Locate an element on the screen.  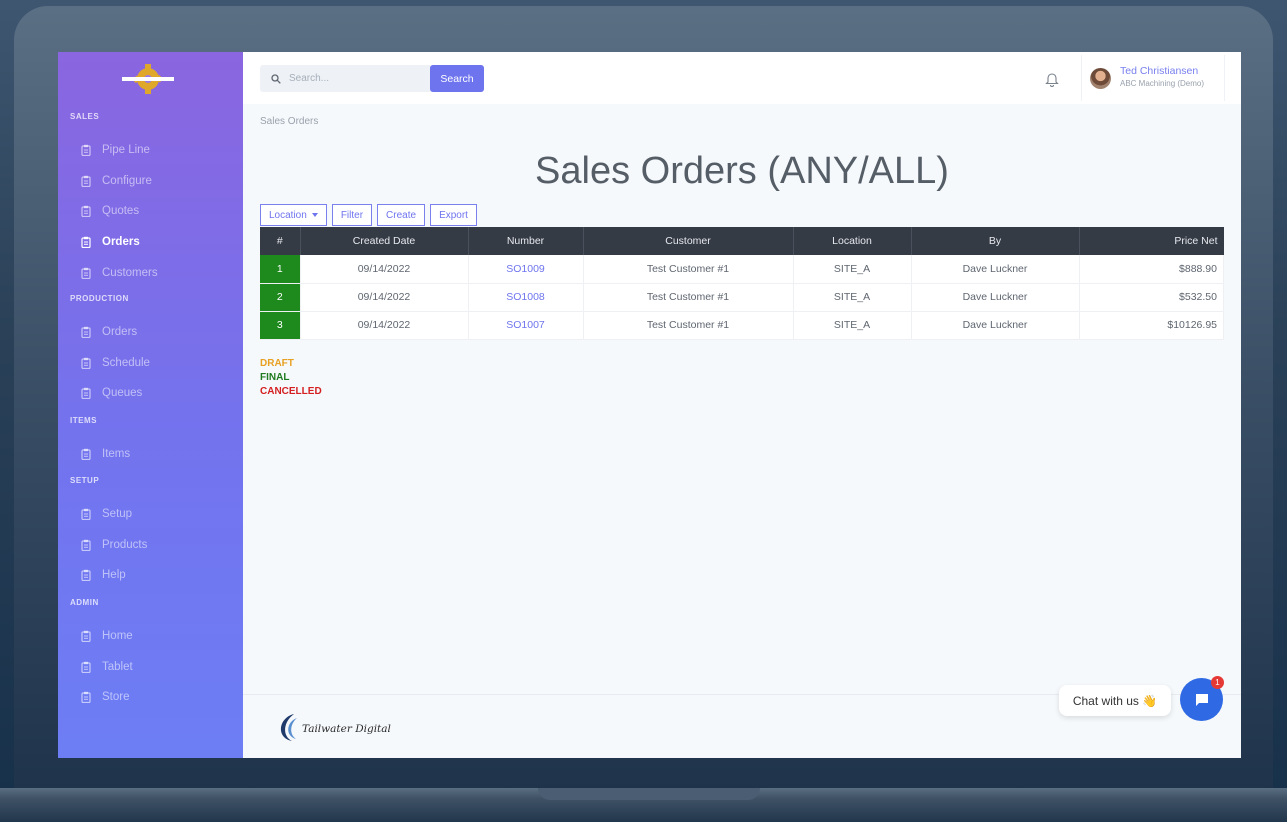
sidebar-item-customers: Customers is located at coordinates (152, 273).